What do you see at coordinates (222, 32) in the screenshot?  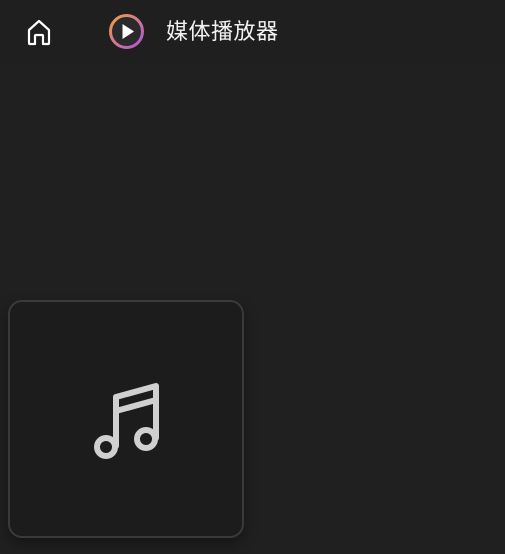 I see `app-title: 媒体播放器` at bounding box center [222, 32].